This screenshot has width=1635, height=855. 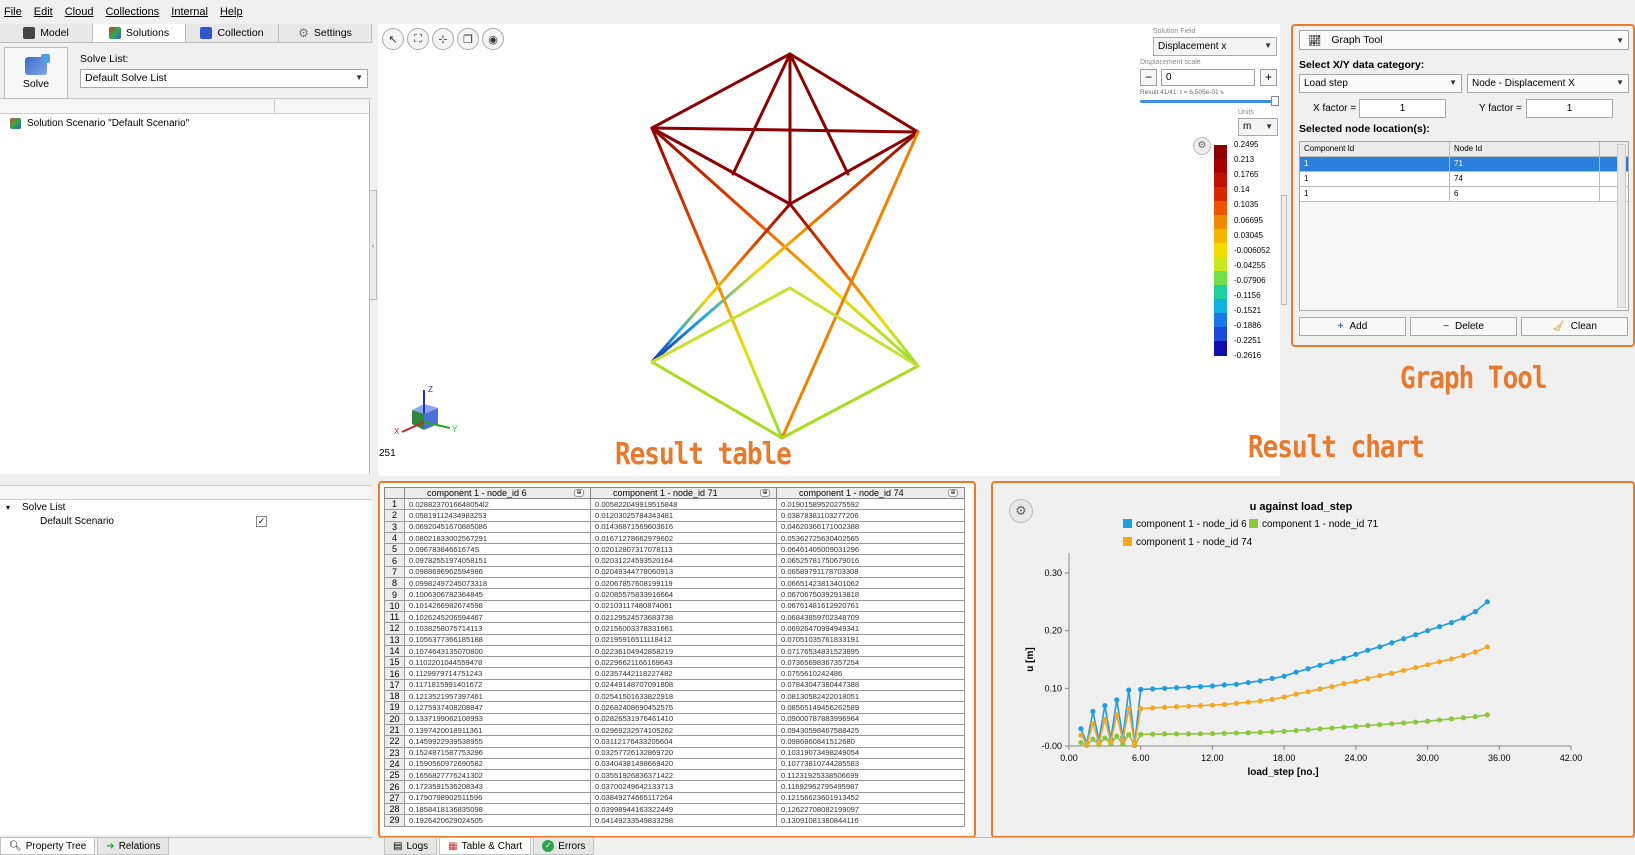 I want to click on table-cell: 0.0755610242486, so click(x=870, y=673).